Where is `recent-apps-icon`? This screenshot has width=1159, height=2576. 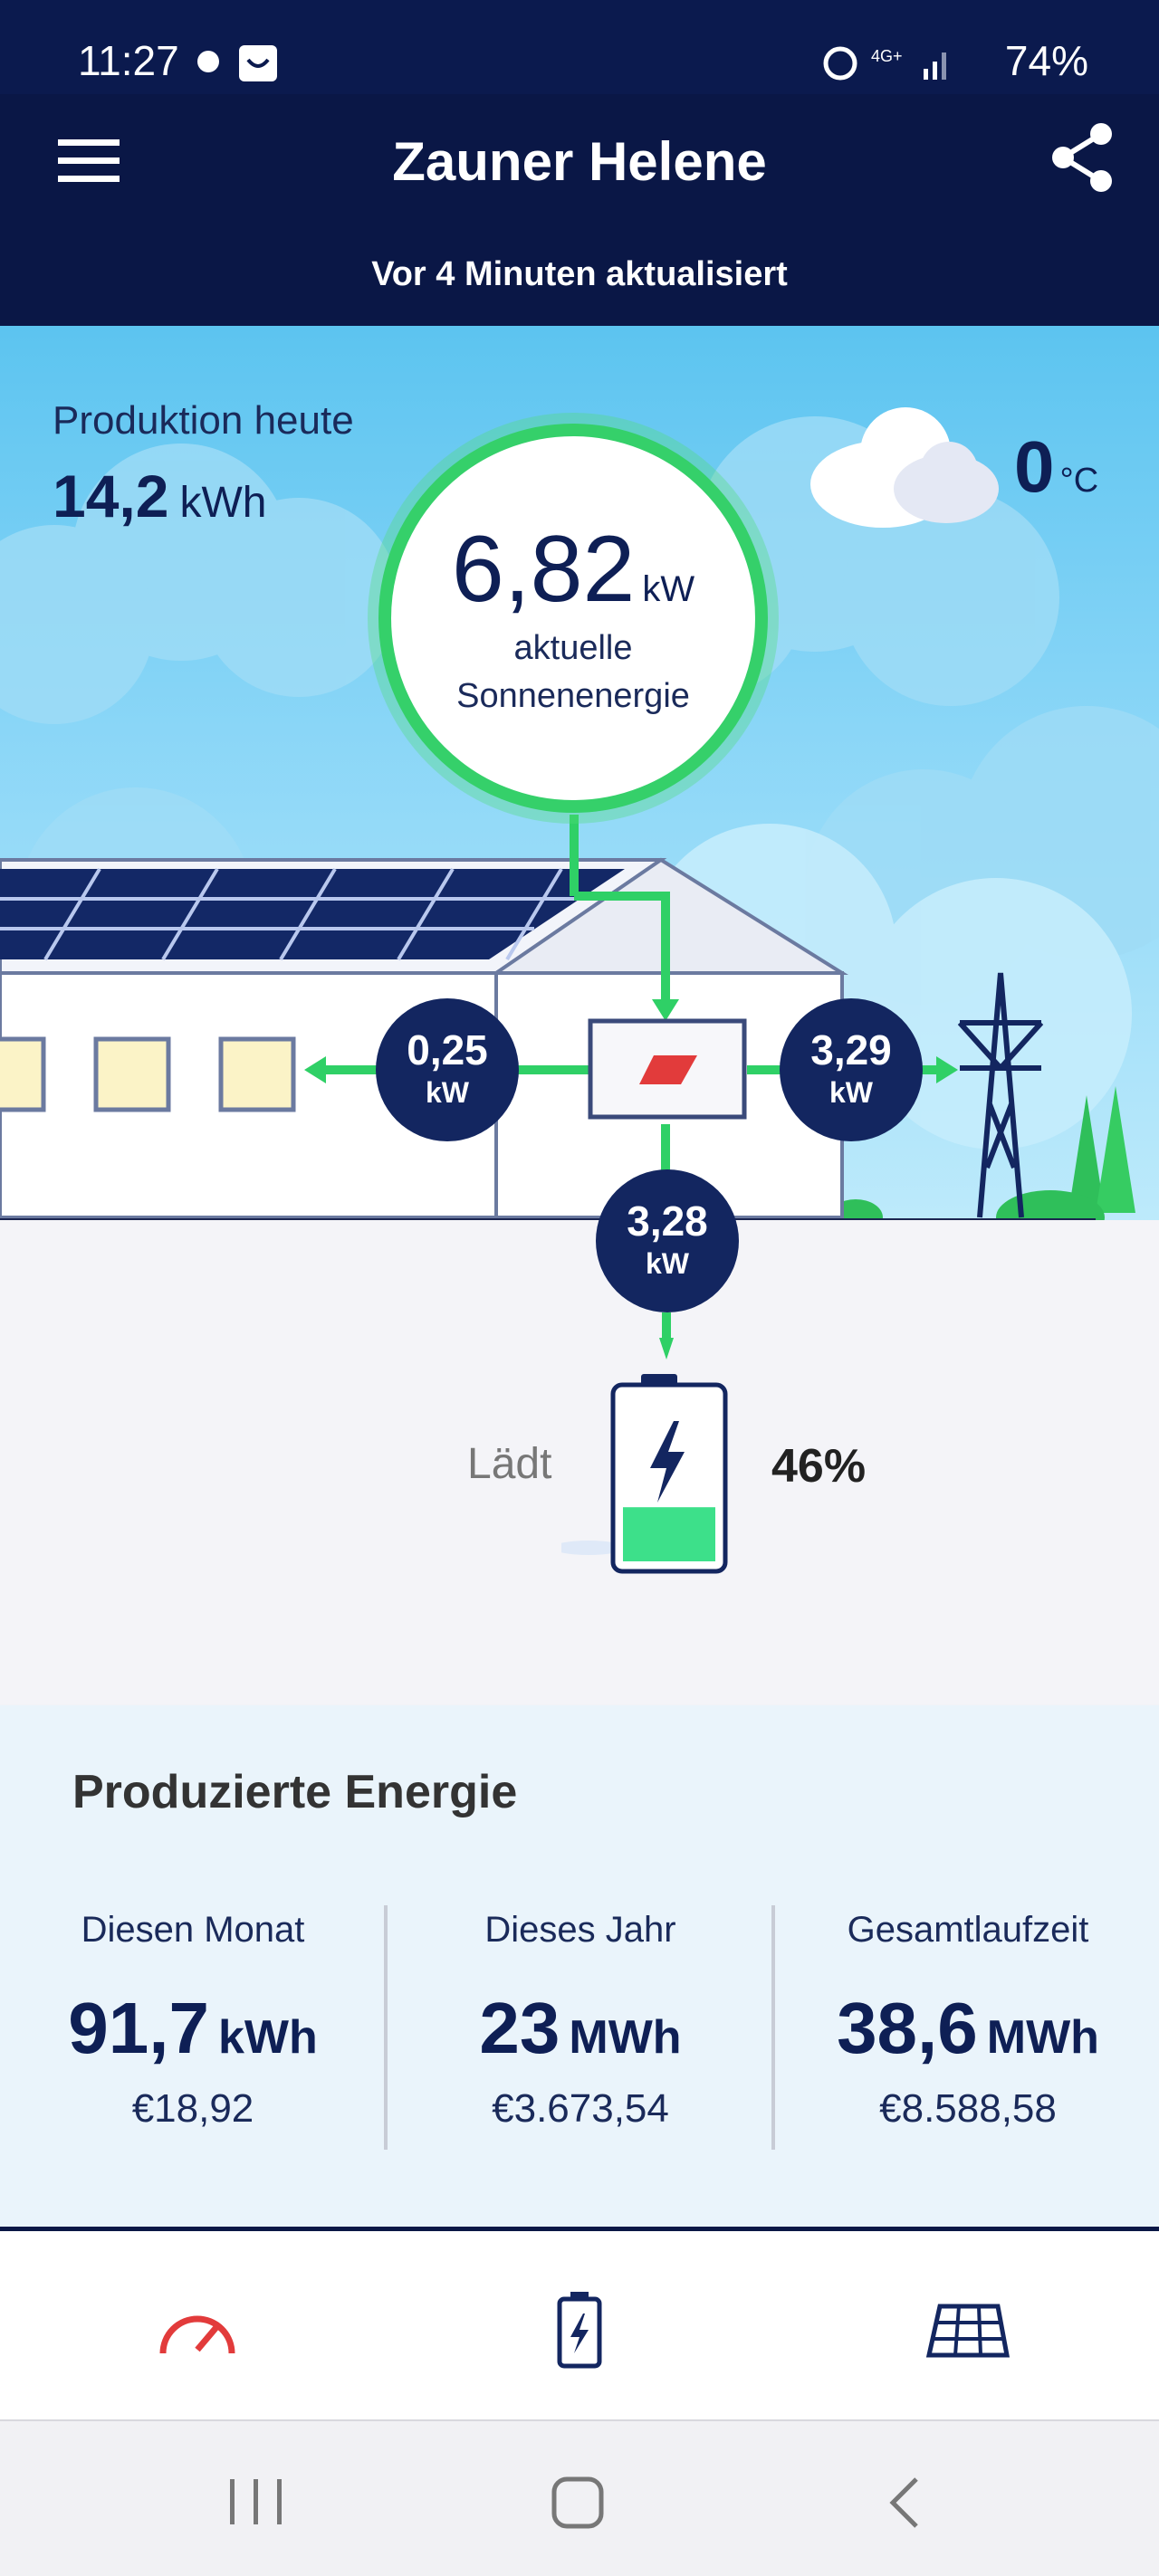 recent-apps-icon is located at coordinates (258, 2503).